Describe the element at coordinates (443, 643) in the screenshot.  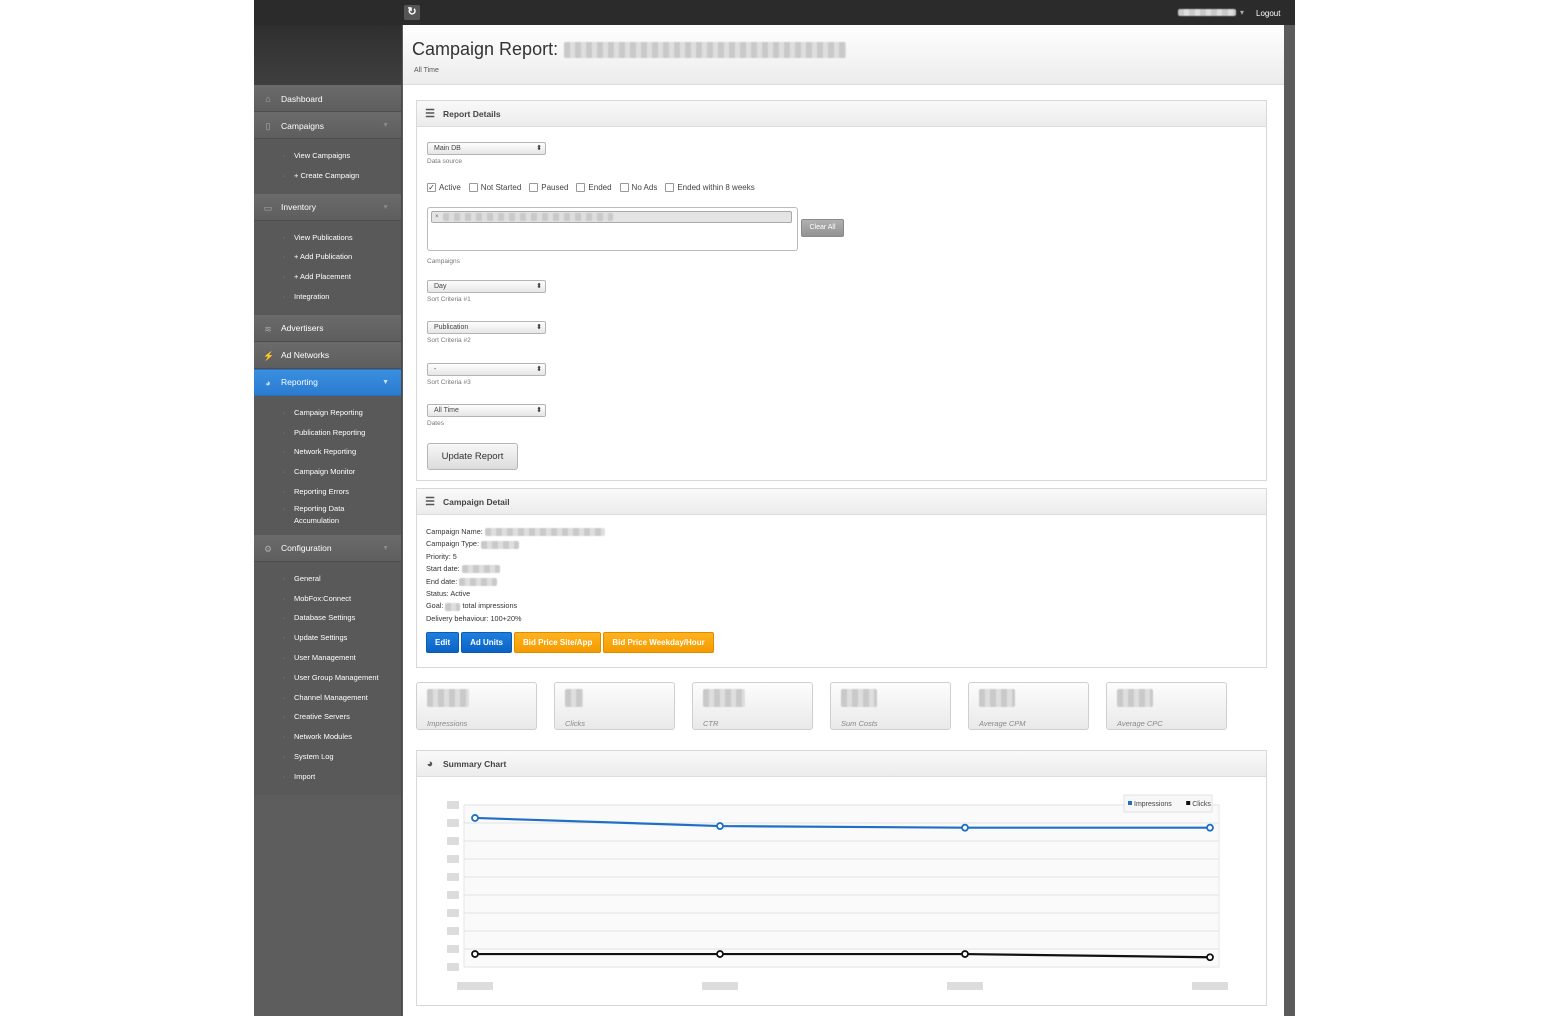
I see `edit-button: Edit` at that location.